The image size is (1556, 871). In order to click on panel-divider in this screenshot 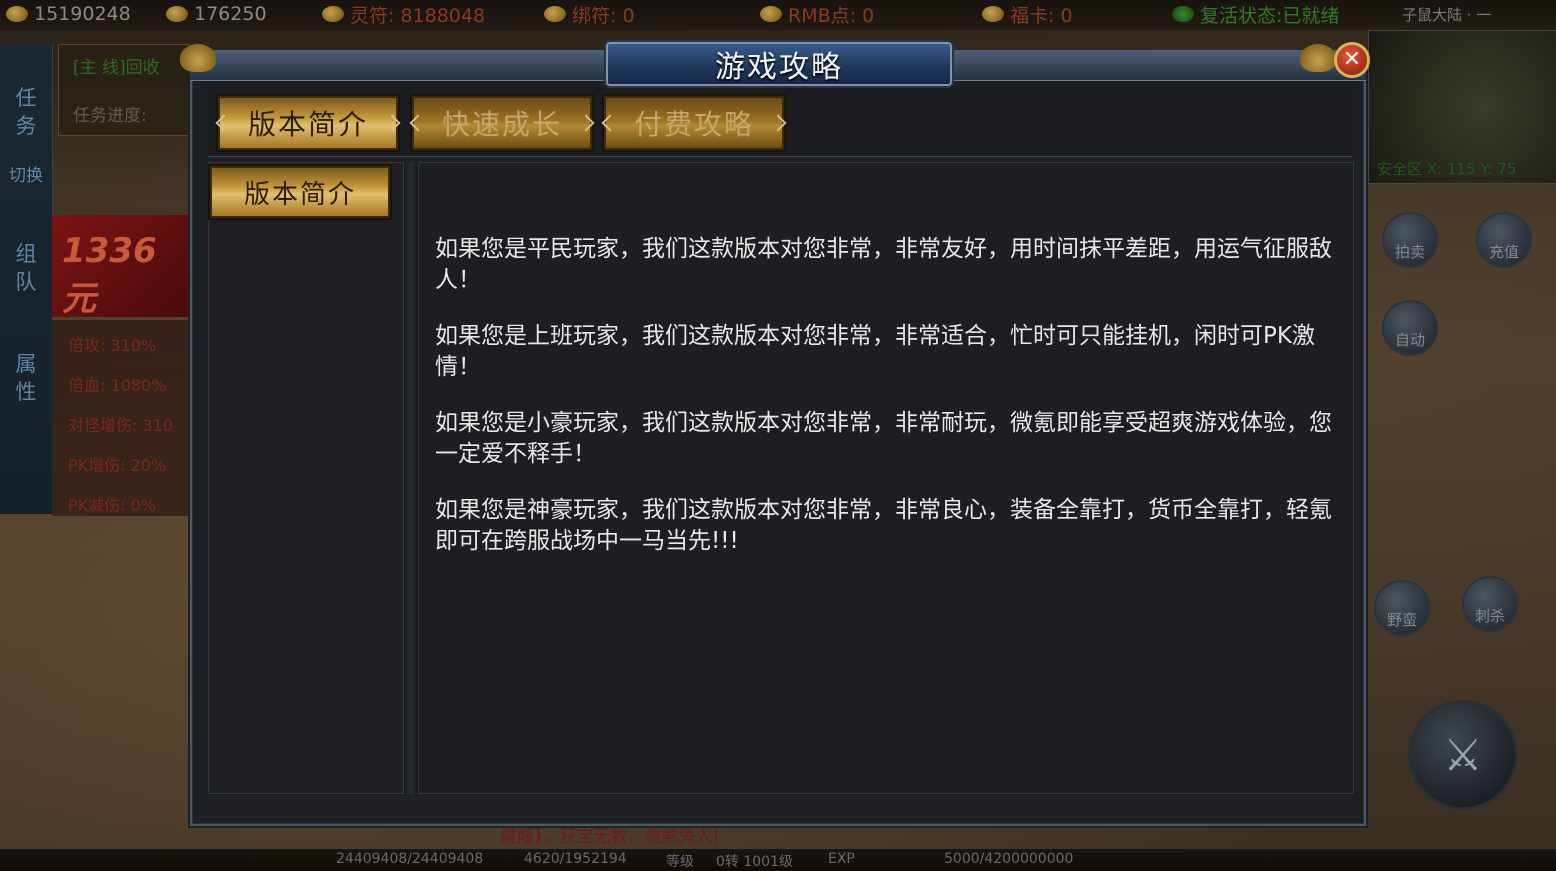, I will do `click(411, 478)`.